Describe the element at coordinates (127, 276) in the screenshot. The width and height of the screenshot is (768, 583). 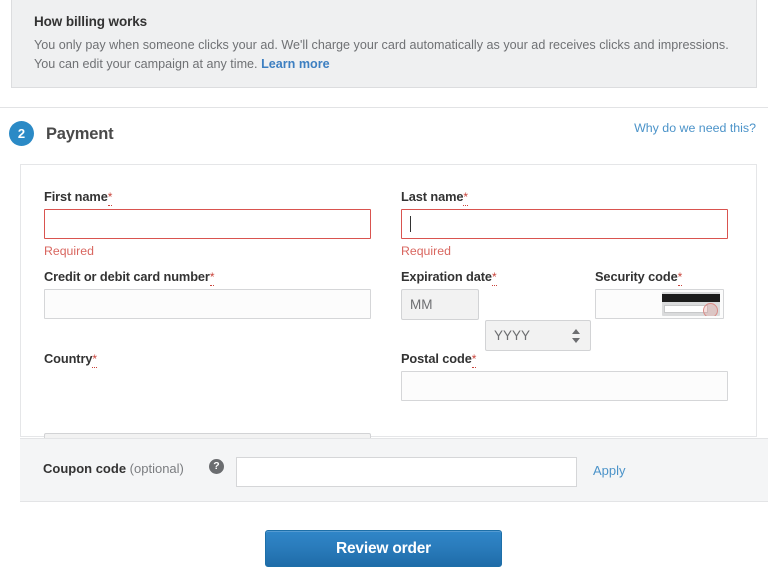
I see `card-number-label-text: Credit or debit card number` at that location.